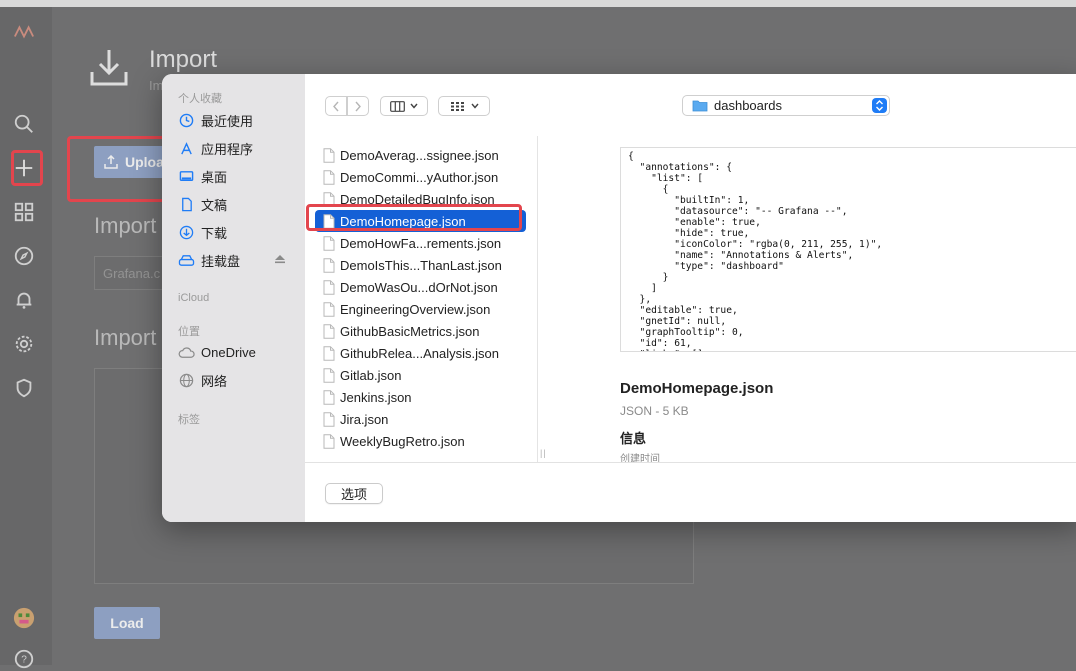  Describe the element at coordinates (24, 31) in the screenshot. I see `grafana-logo-icon` at that location.